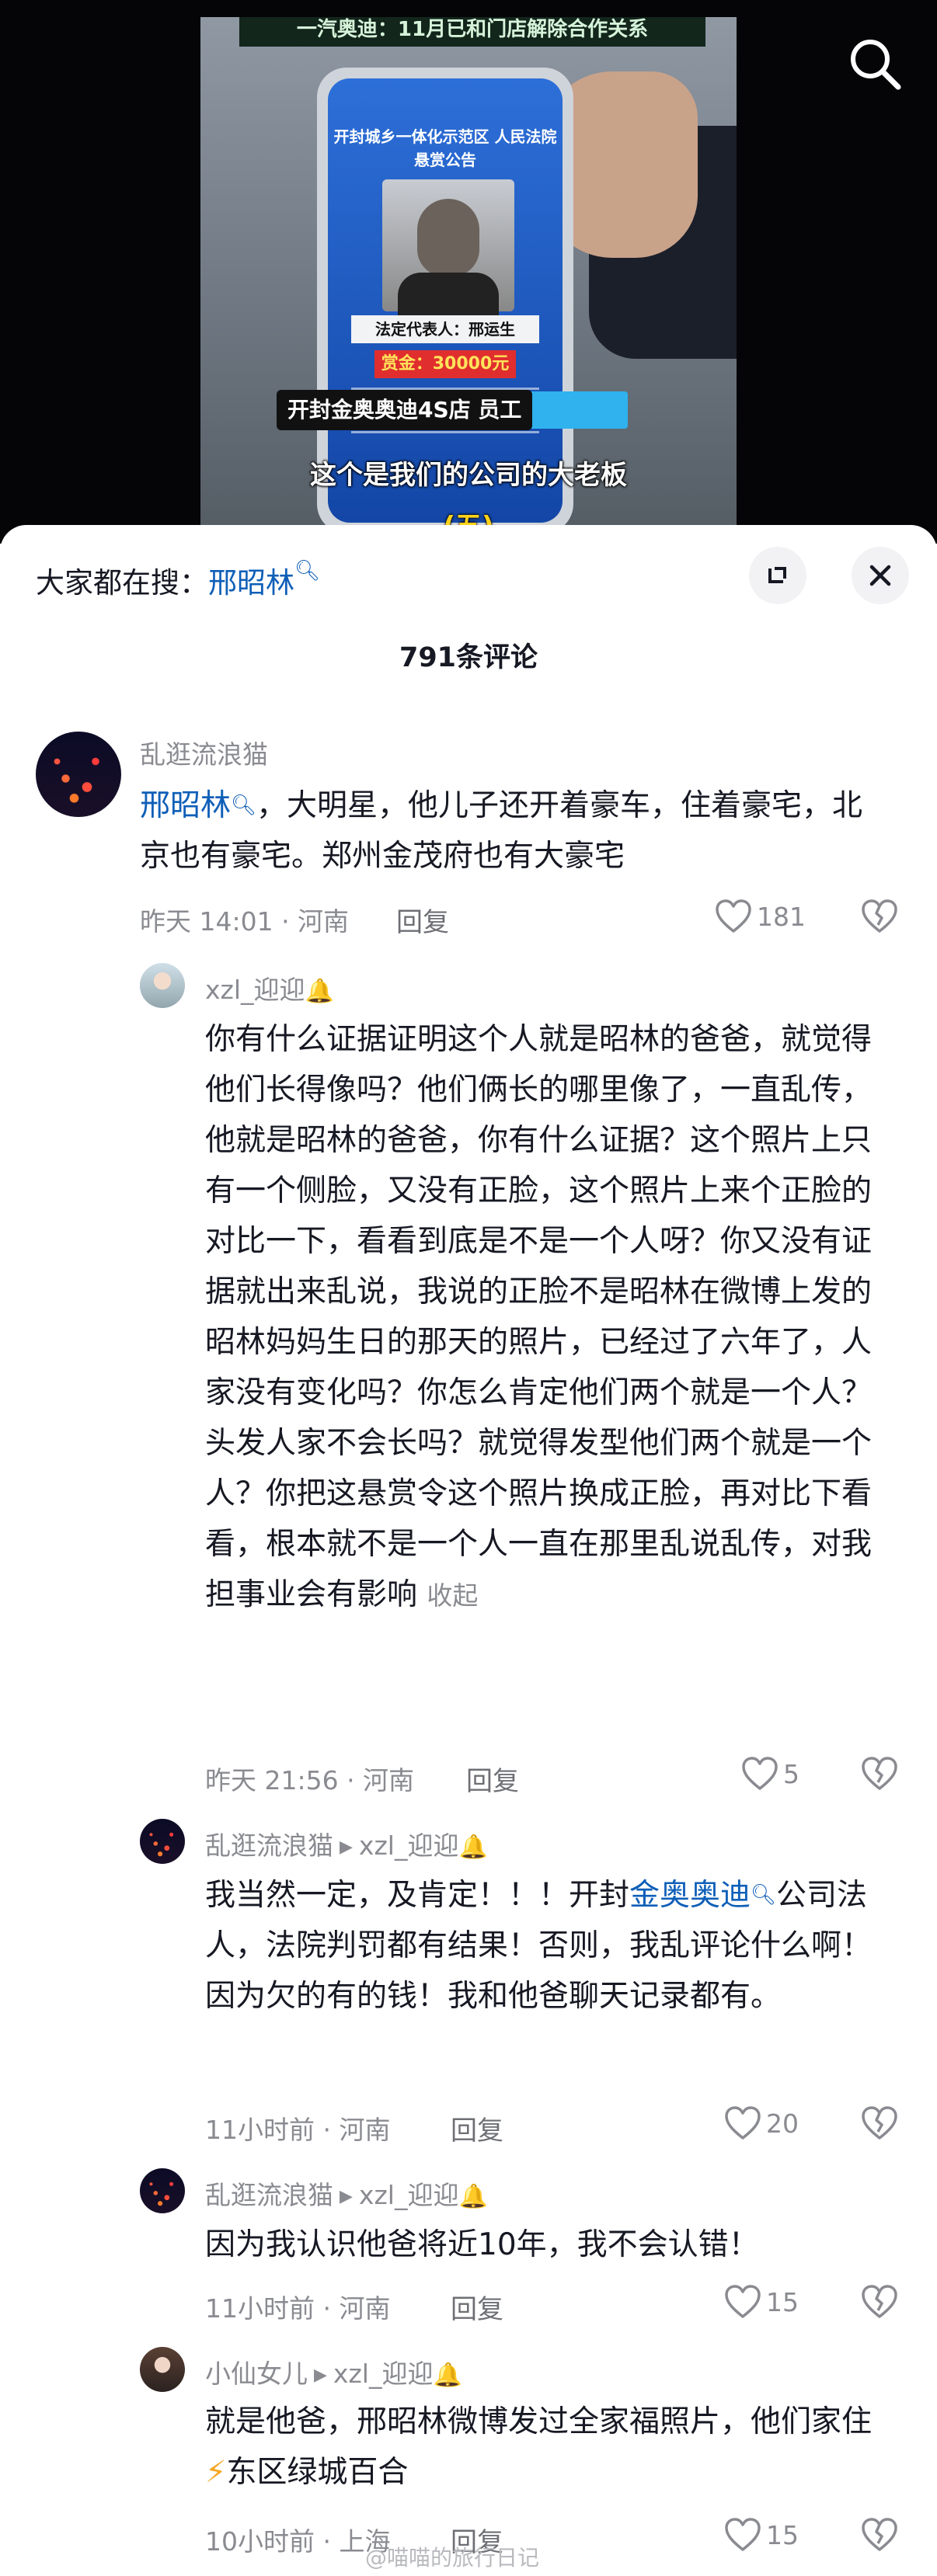 The width and height of the screenshot is (937, 2576). Describe the element at coordinates (791, 1773) in the screenshot. I see `like-count: 5` at that location.